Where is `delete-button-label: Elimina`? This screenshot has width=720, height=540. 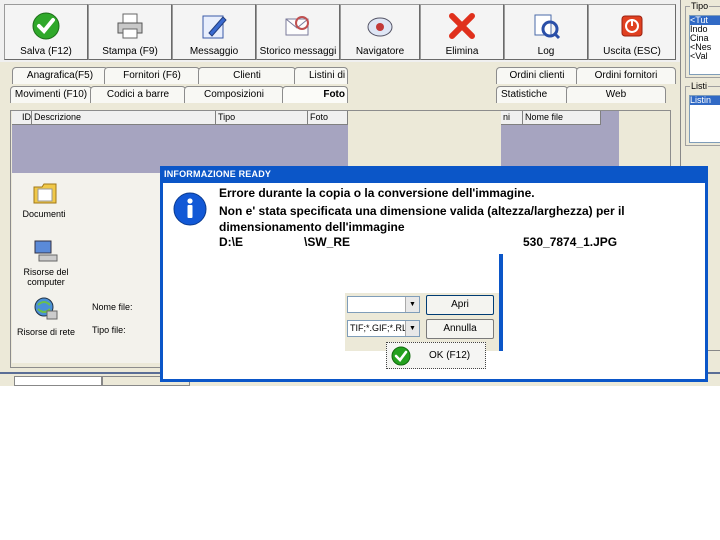
delete-button-label: Elimina is located at coordinates (462, 51).